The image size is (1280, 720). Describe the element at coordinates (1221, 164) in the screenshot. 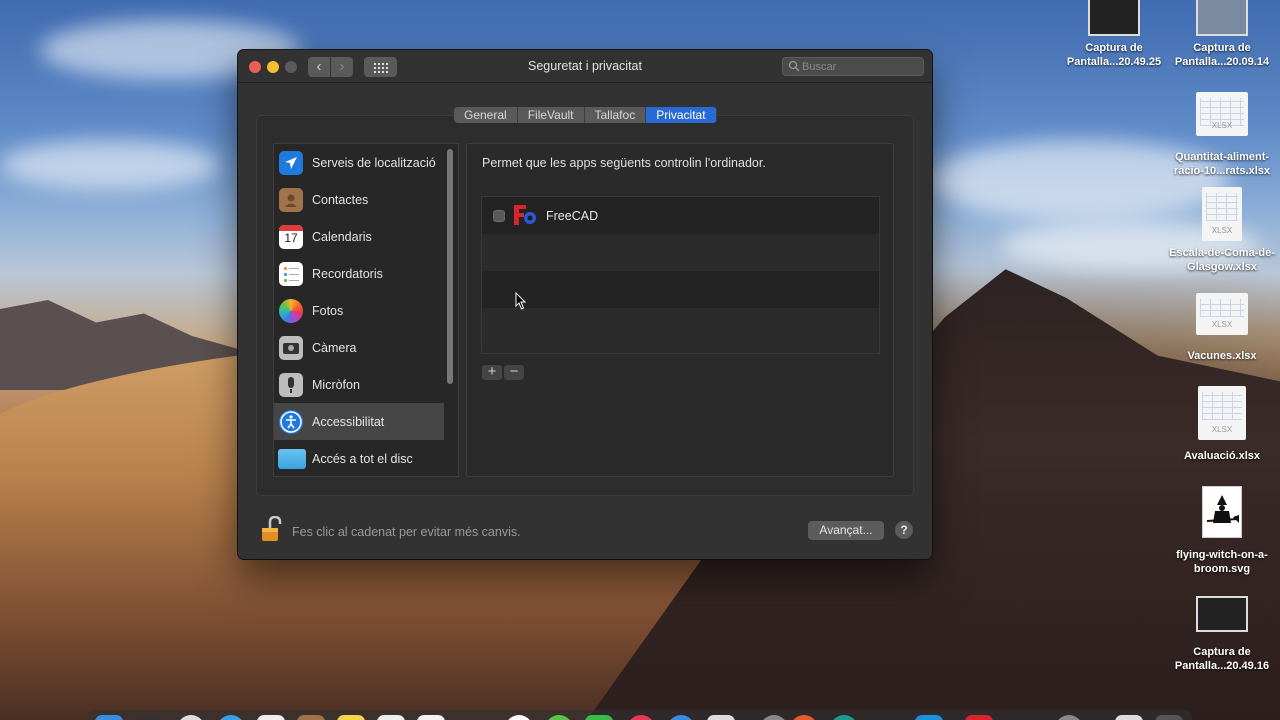

I see `desktop-icon-label: Quantitat-aliment-racio-10...rats.xlsx` at that location.